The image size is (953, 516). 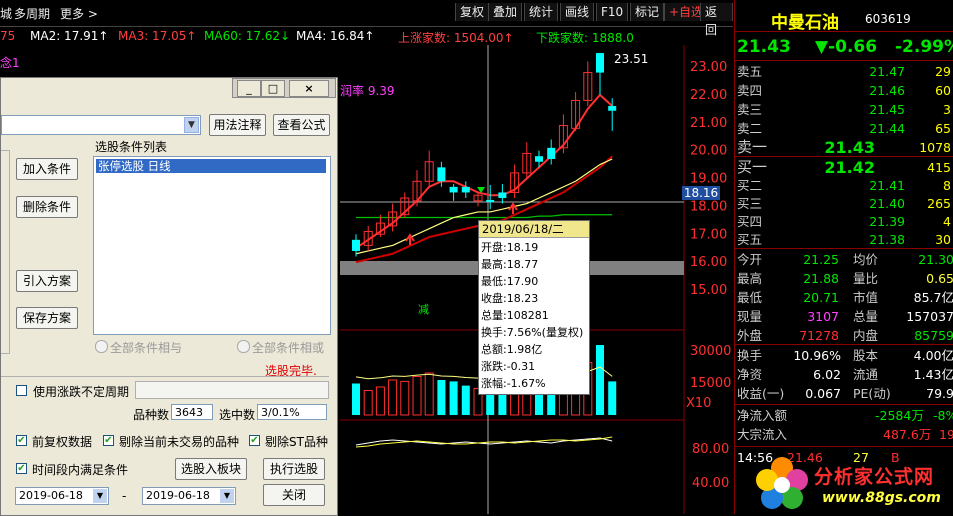 What do you see at coordinates (750, 259) in the screenshot?
I see `stats-label: 今开` at bounding box center [750, 259].